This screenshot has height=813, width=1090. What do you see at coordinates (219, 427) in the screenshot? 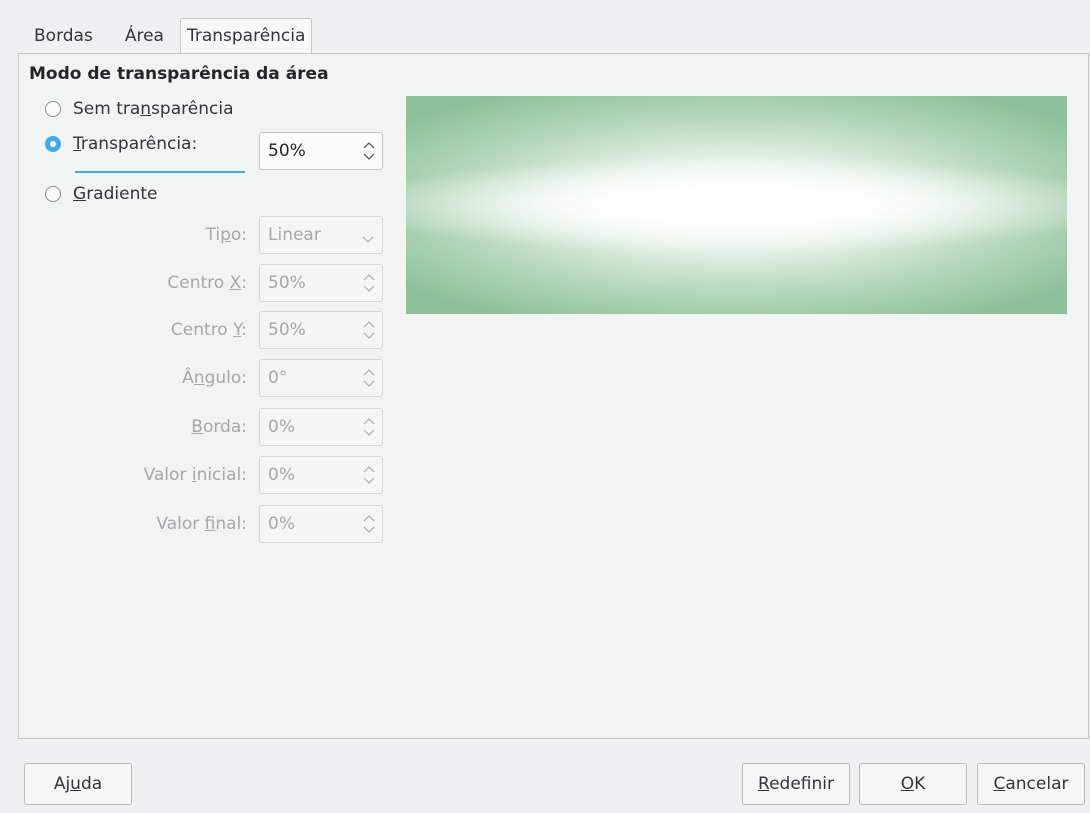
I see `border-label: Borda:` at bounding box center [219, 427].